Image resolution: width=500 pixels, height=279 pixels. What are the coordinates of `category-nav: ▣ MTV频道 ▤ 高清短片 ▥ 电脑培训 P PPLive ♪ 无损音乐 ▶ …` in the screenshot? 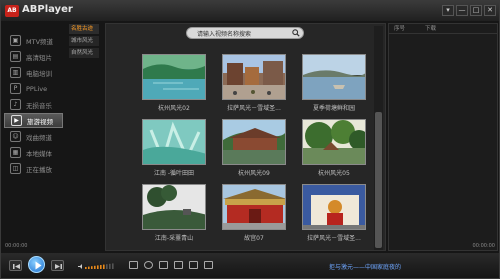 It's located at (33, 105).